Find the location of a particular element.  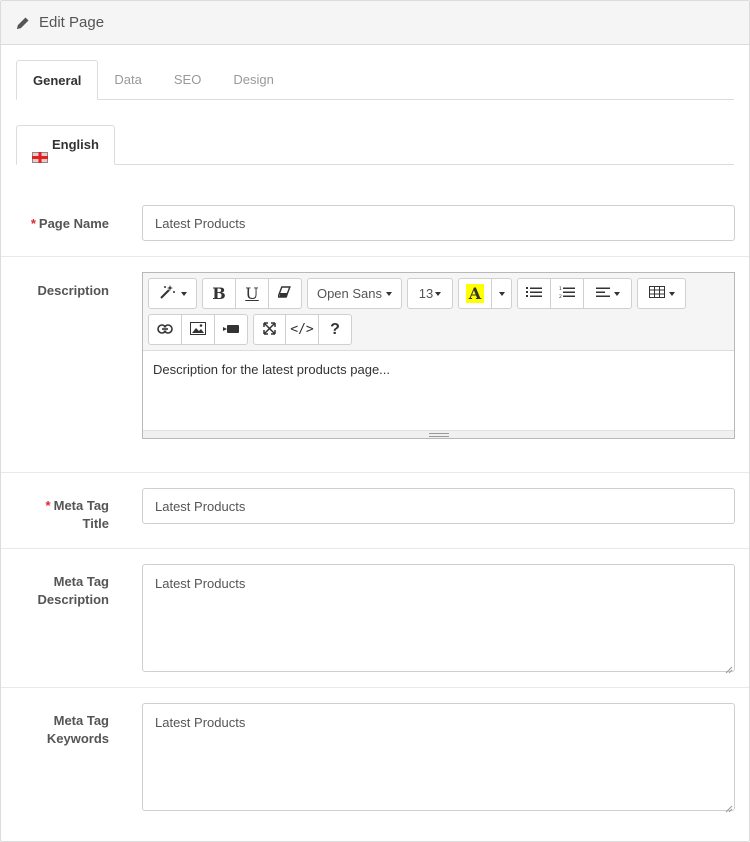

meta-description-textarea: Latest Products is located at coordinates (438, 618).